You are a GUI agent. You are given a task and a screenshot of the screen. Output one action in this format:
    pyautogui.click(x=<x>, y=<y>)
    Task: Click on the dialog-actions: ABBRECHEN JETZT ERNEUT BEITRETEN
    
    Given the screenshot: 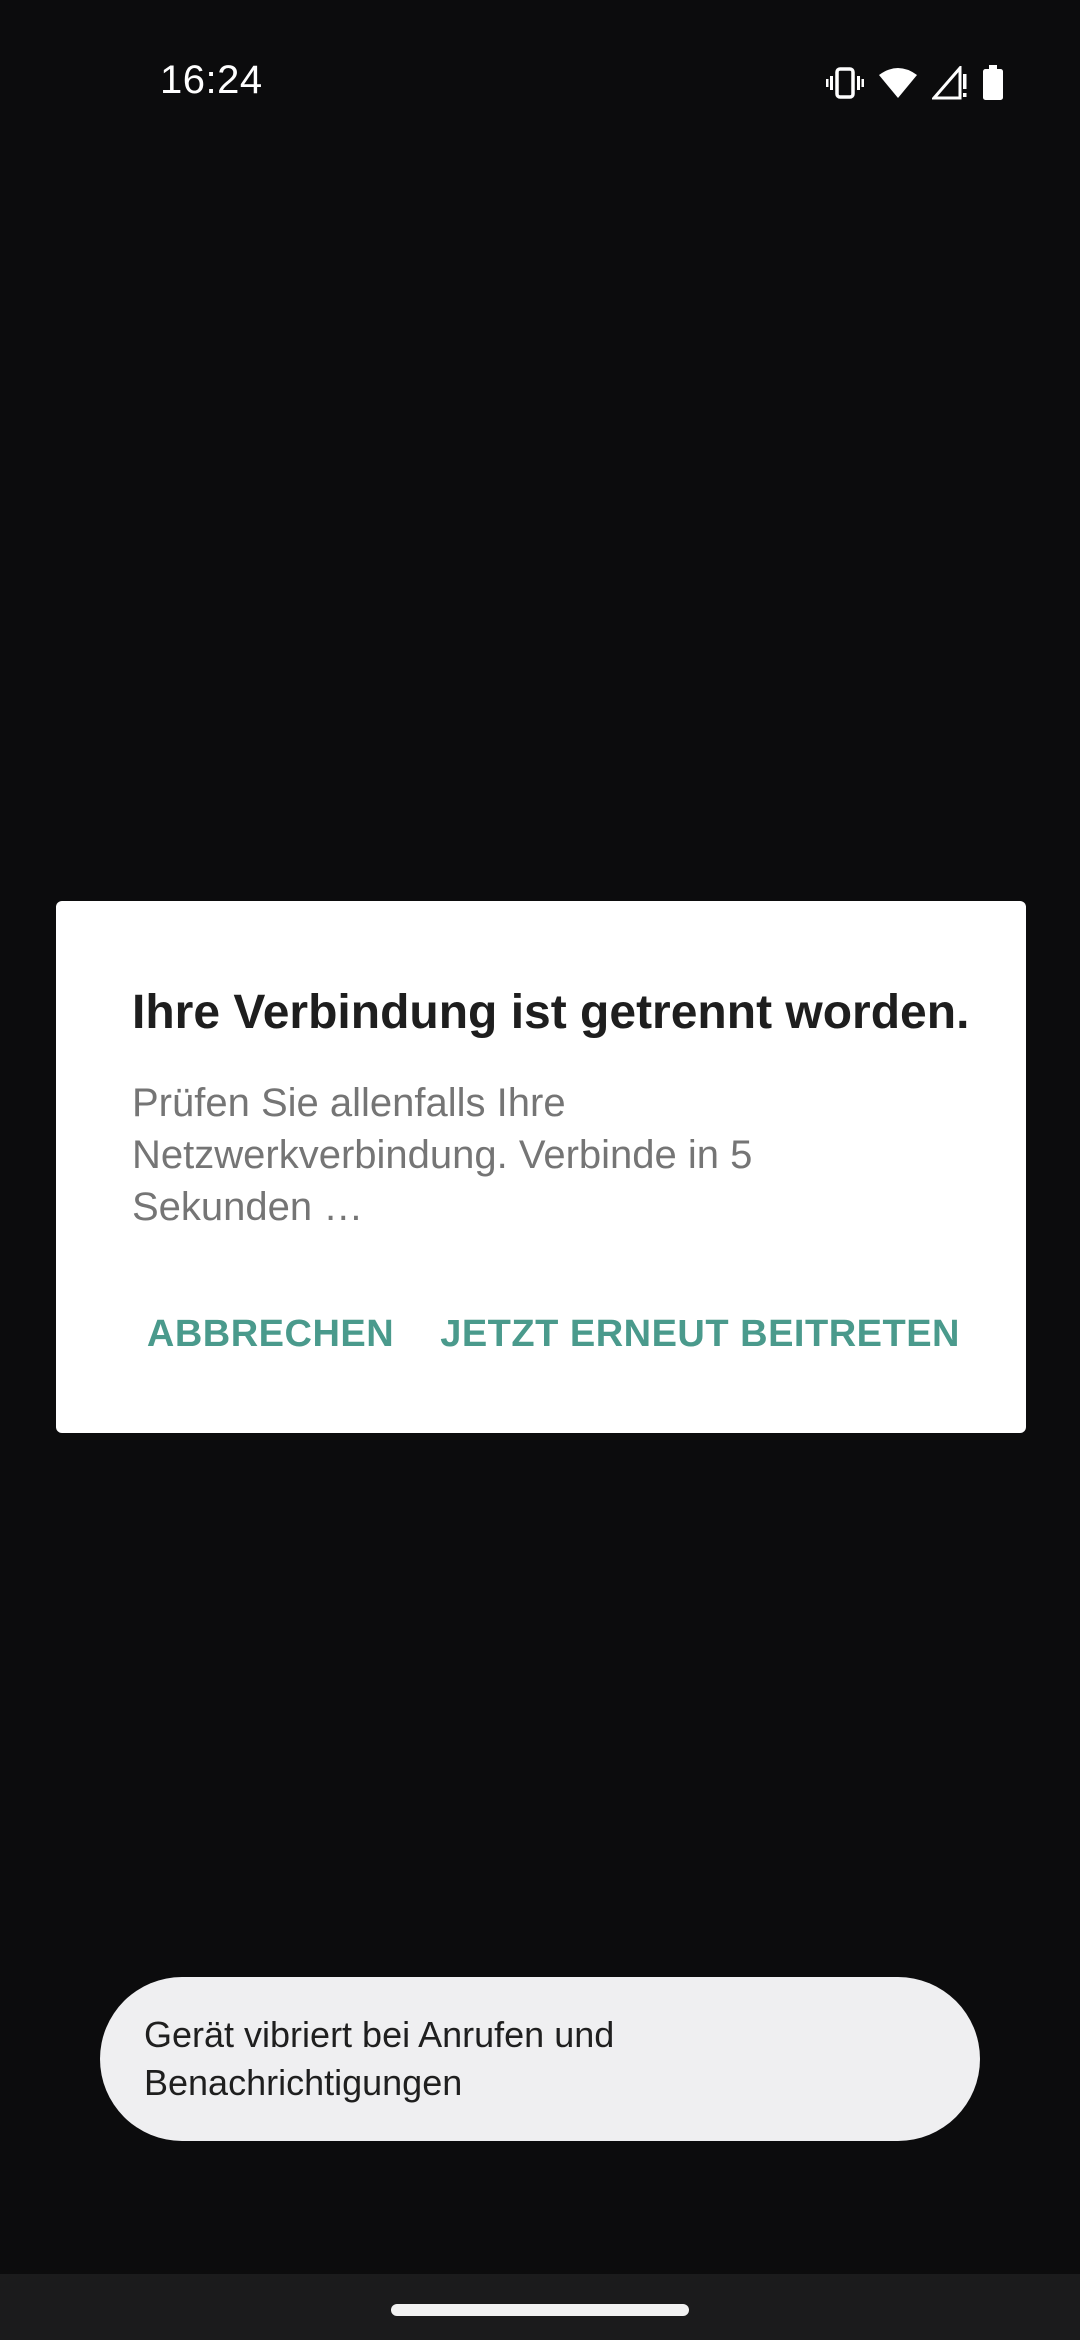 What is the action you would take?
    pyautogui.click(x=553, y=1334)
    